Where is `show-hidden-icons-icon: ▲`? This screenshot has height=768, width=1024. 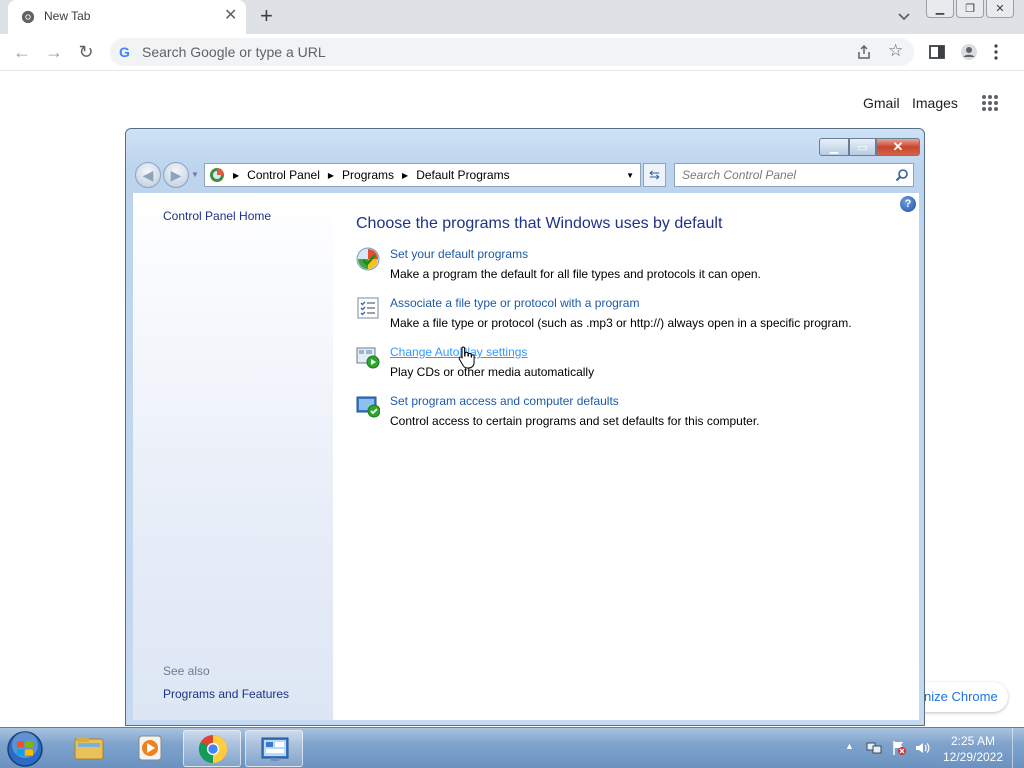 show-hidden-icons-icon: ▲ is located at coordinates (849, 746).